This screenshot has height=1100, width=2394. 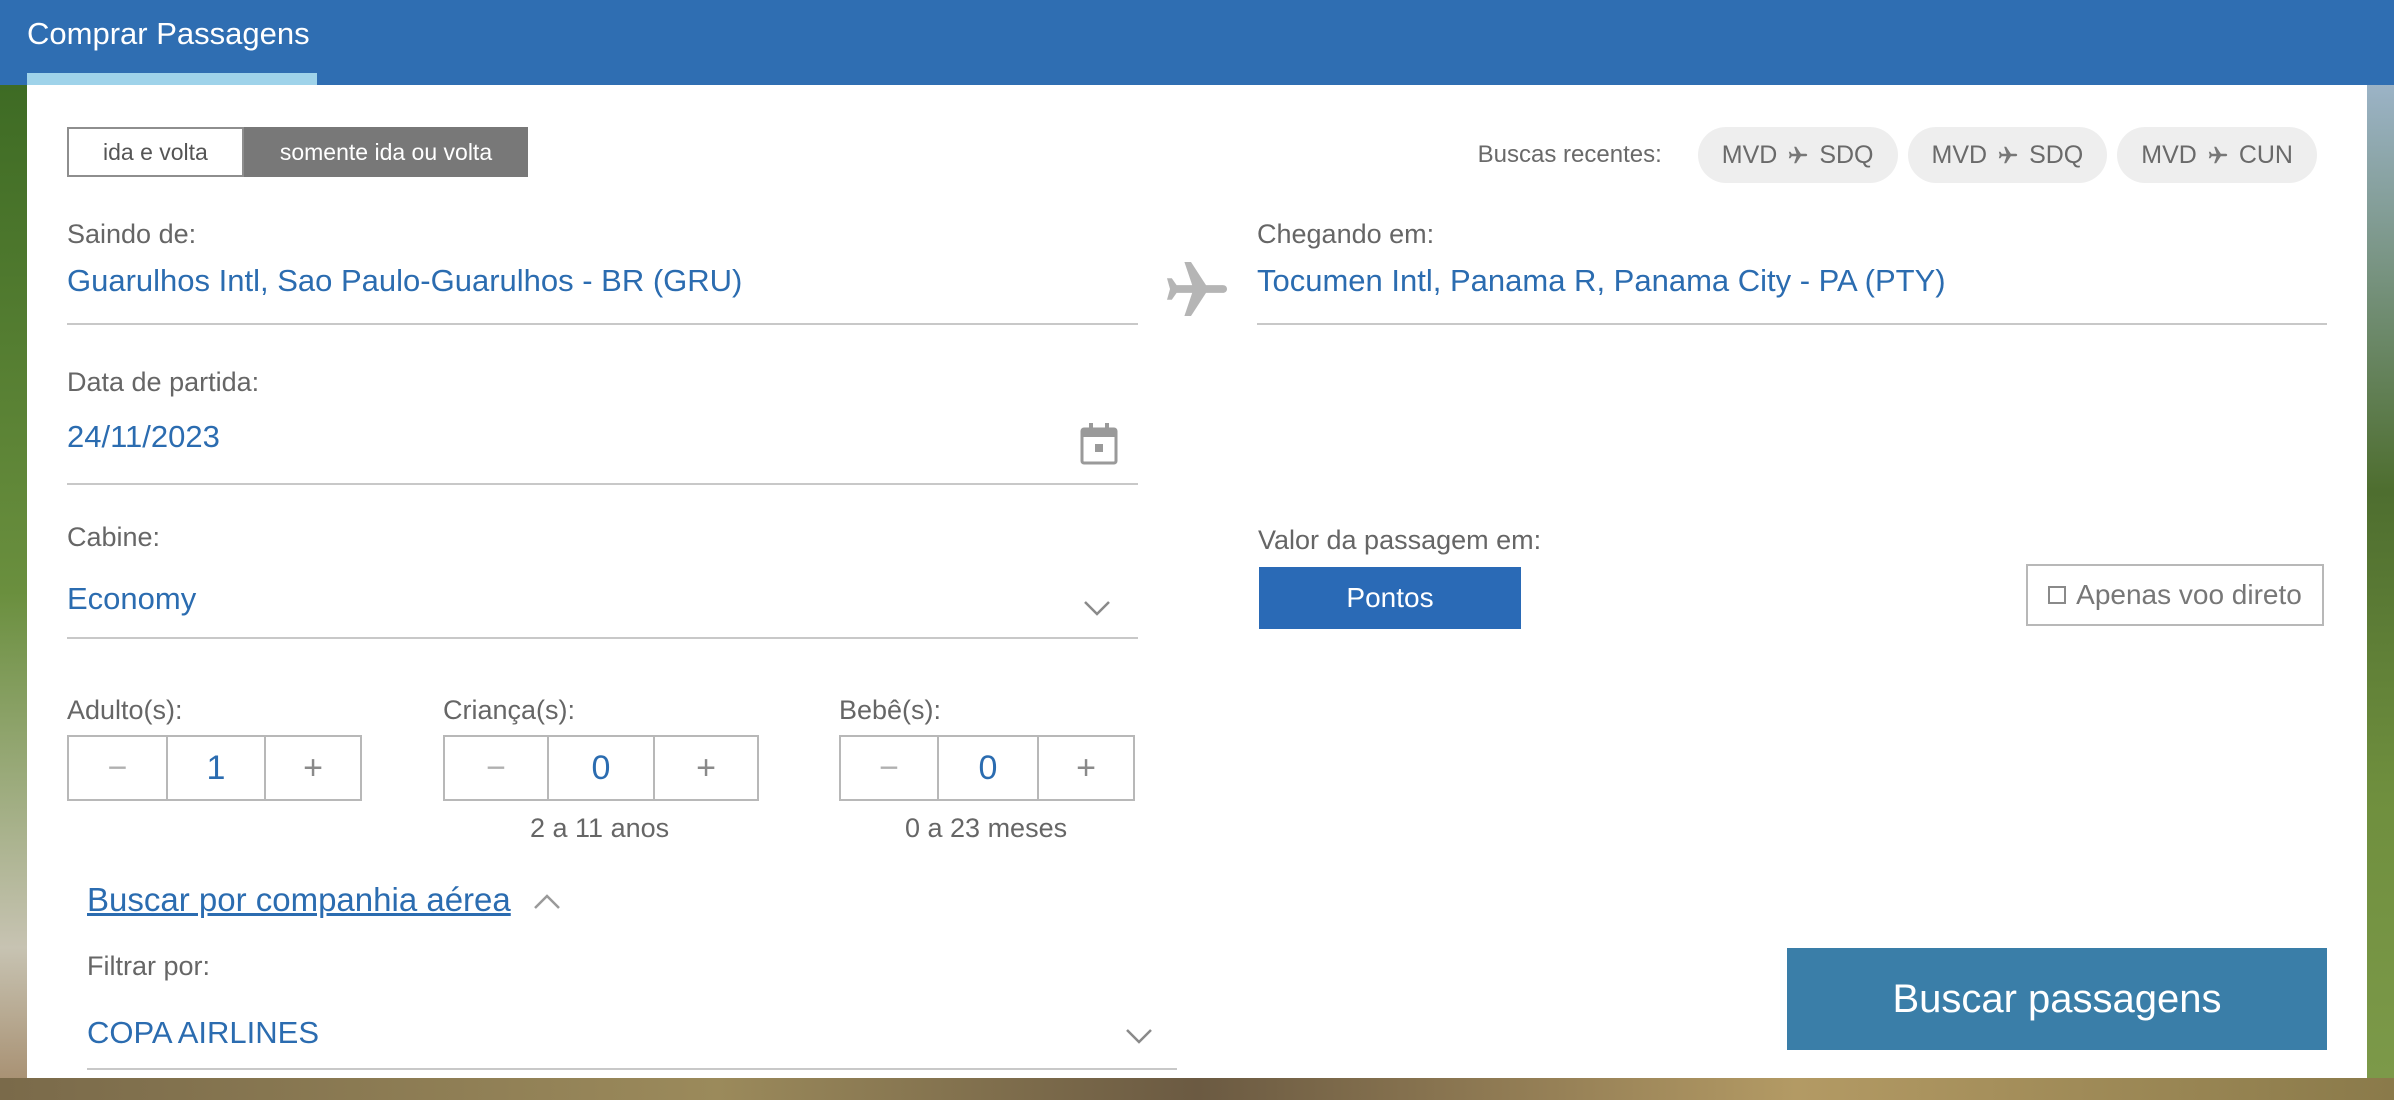 I want to click on infants-count: 0, so click(x=988, y=768).